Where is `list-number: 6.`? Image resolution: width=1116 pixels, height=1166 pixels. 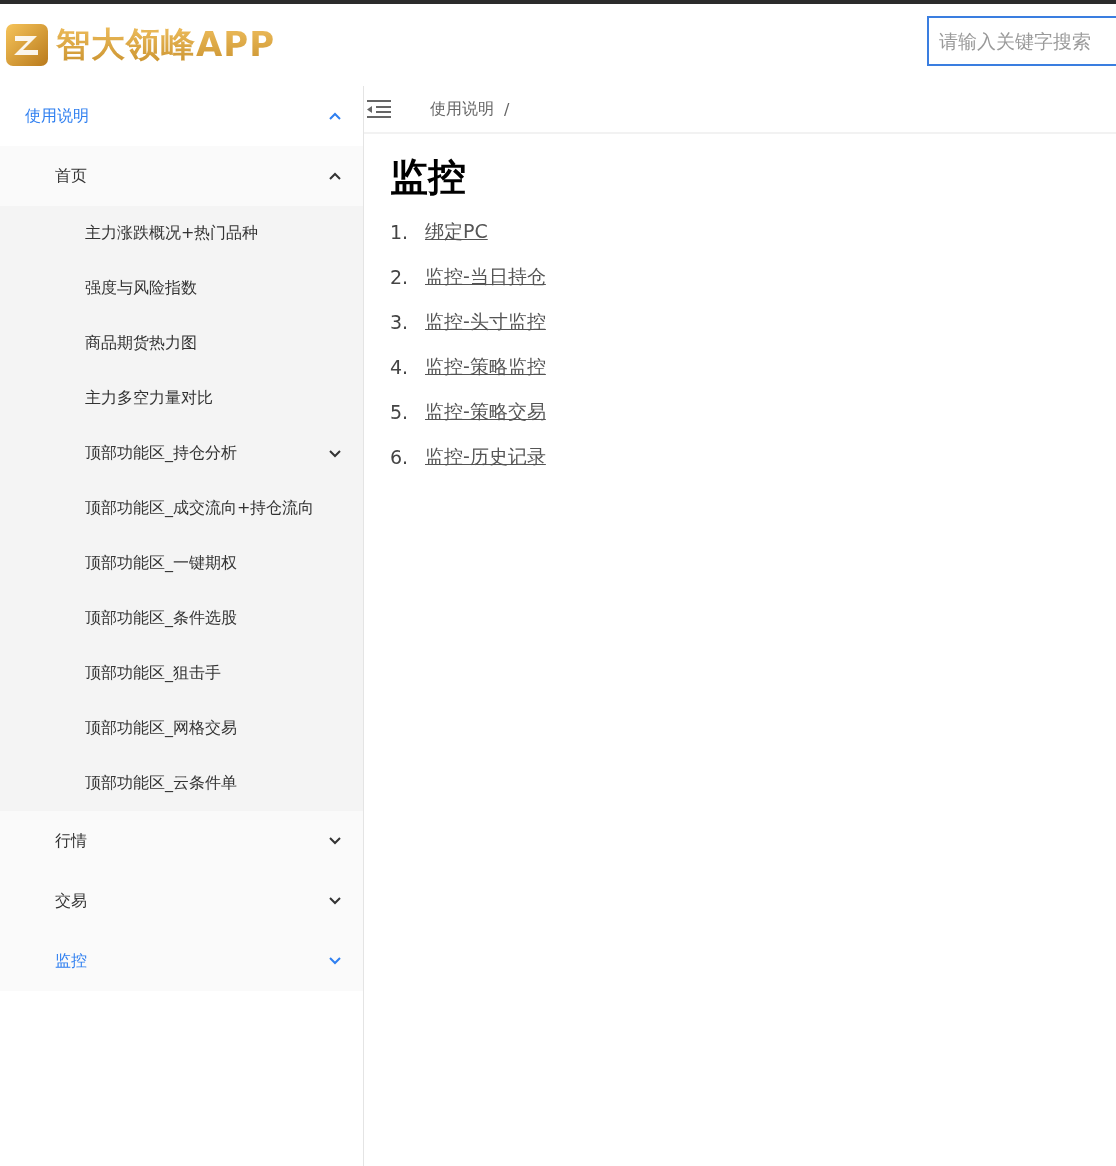 list-number: 6. is located at coordinates (400, 456).